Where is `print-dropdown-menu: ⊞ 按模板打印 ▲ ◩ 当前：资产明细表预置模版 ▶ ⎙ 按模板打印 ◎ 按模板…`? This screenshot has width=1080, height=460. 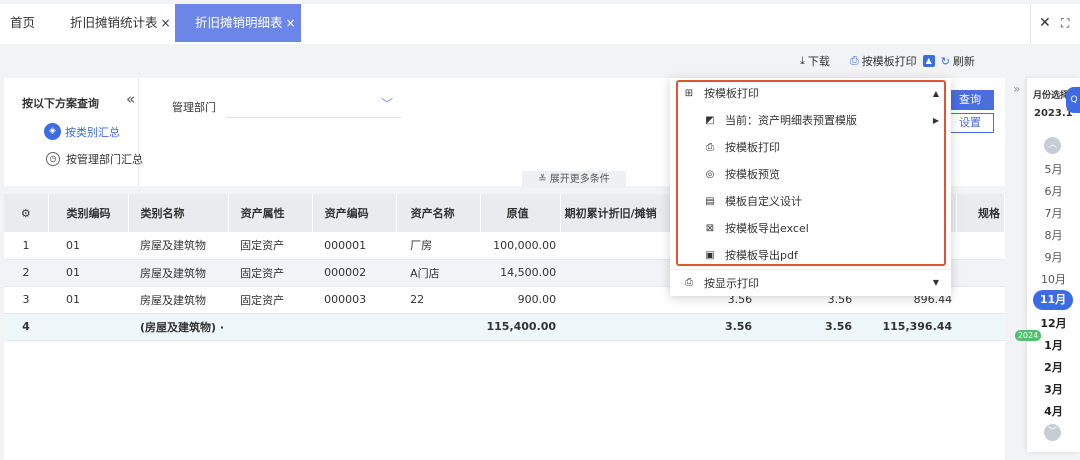
print-dropdown-menu: ⊞ 按模板打印 ▲ ◩ 当前：资产明细表预置模版 ▶ ⎙ 按模板打印 ◎ 按模板… is located at coordinates (810, 187).